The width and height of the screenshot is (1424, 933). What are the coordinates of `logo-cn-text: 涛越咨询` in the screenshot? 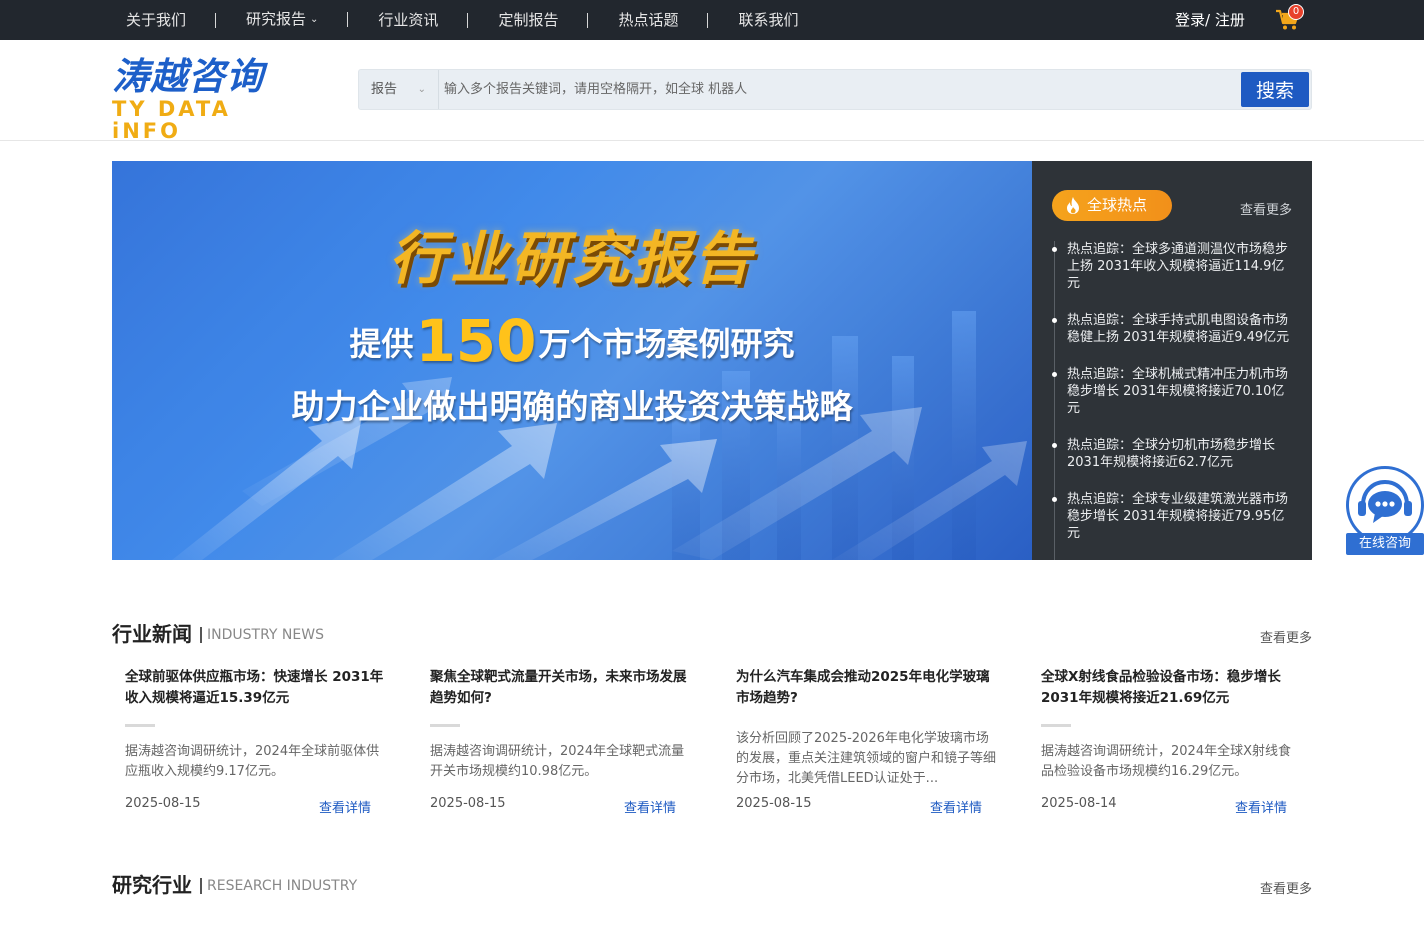 It's located at (188, 76).